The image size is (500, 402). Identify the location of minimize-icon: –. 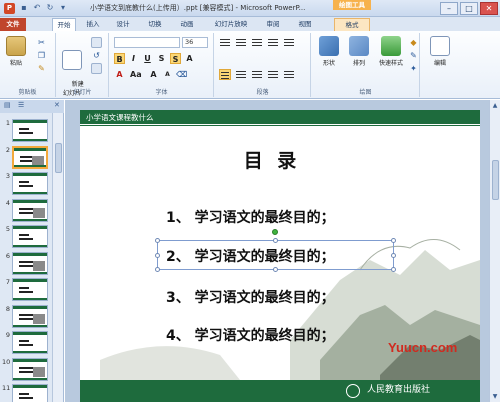
(449, 8).